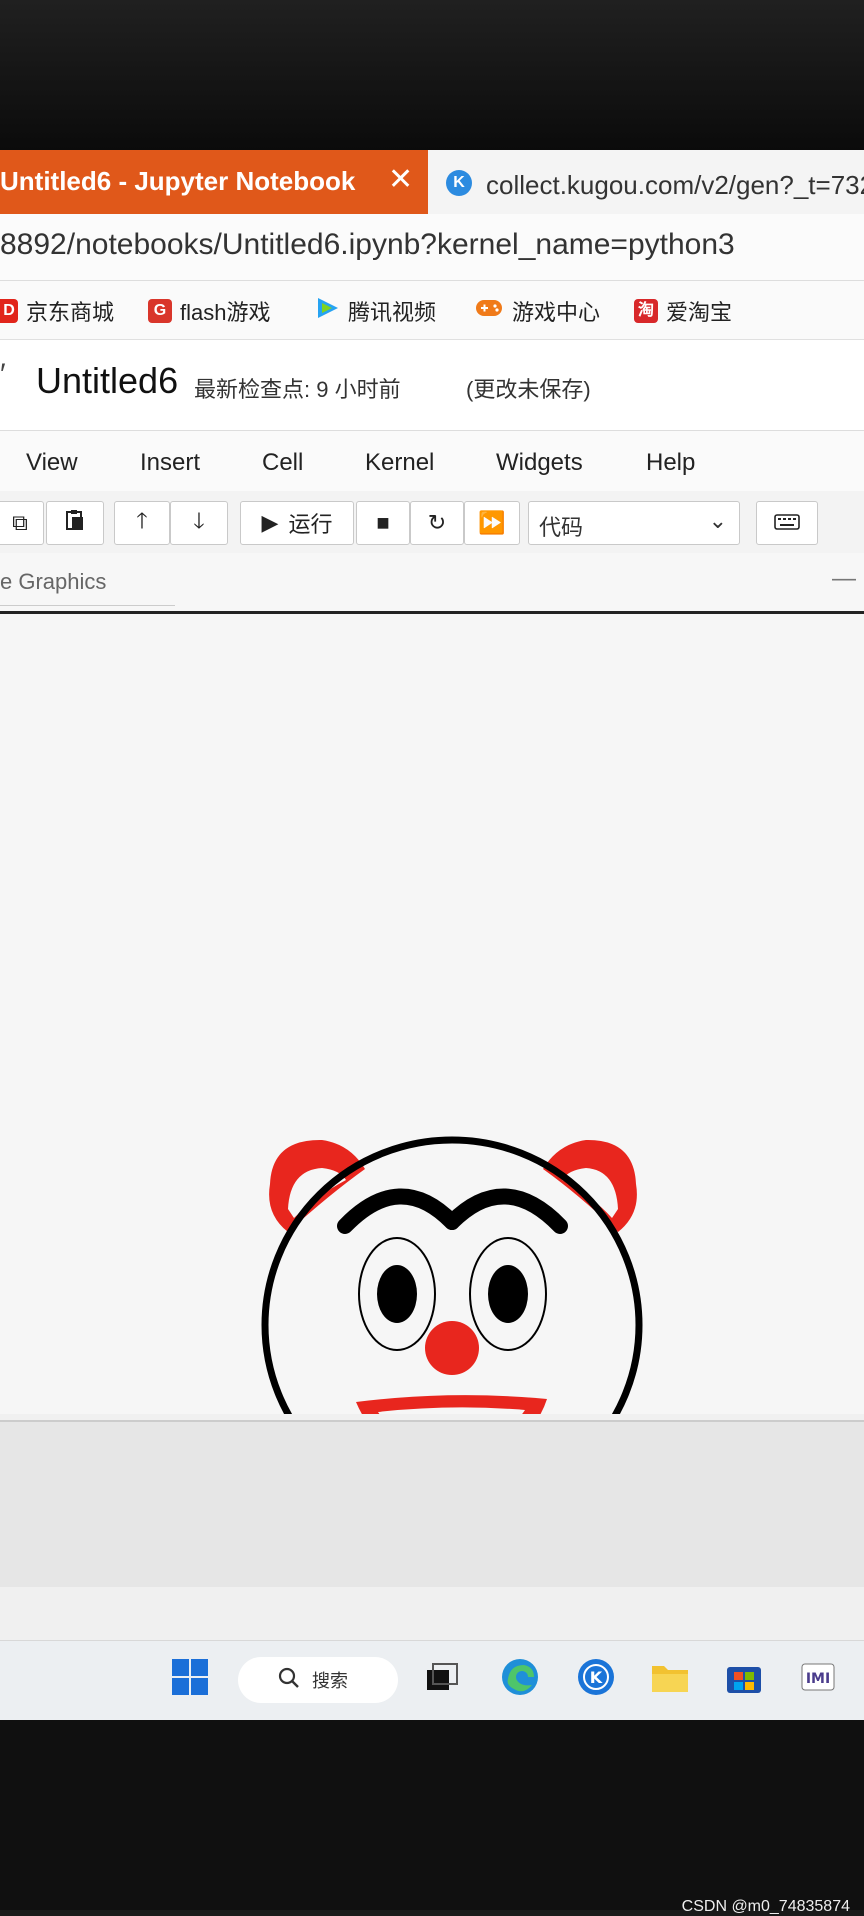 The height and width of the screenshot is (1916, 864). I want to click on monitor-bezel-bottom, so click(432, 1815).